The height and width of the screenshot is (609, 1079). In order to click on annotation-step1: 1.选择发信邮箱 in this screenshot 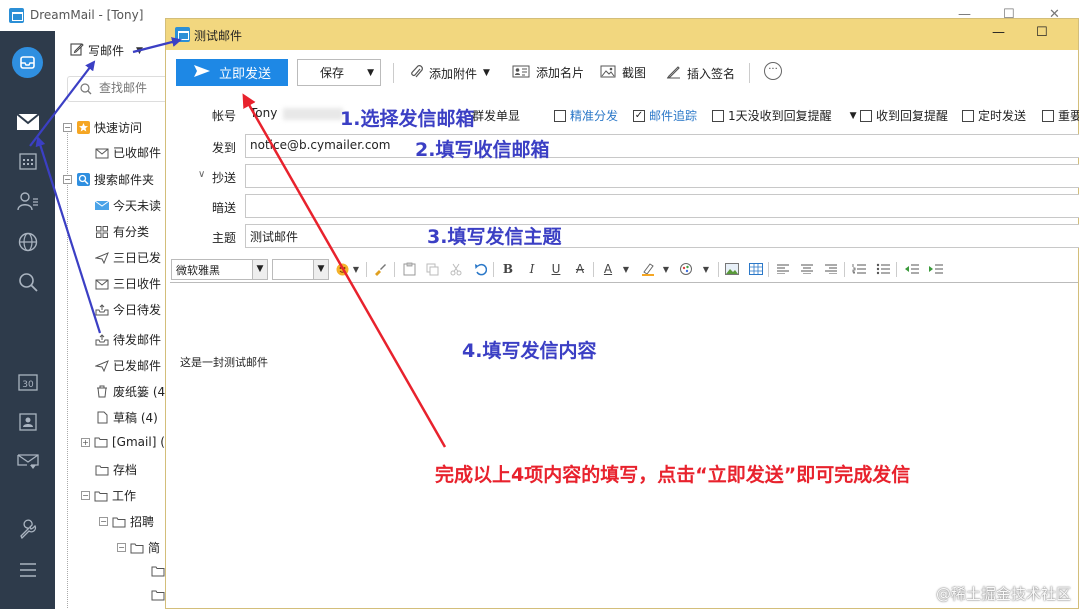, I will do `click(407, 119)`.